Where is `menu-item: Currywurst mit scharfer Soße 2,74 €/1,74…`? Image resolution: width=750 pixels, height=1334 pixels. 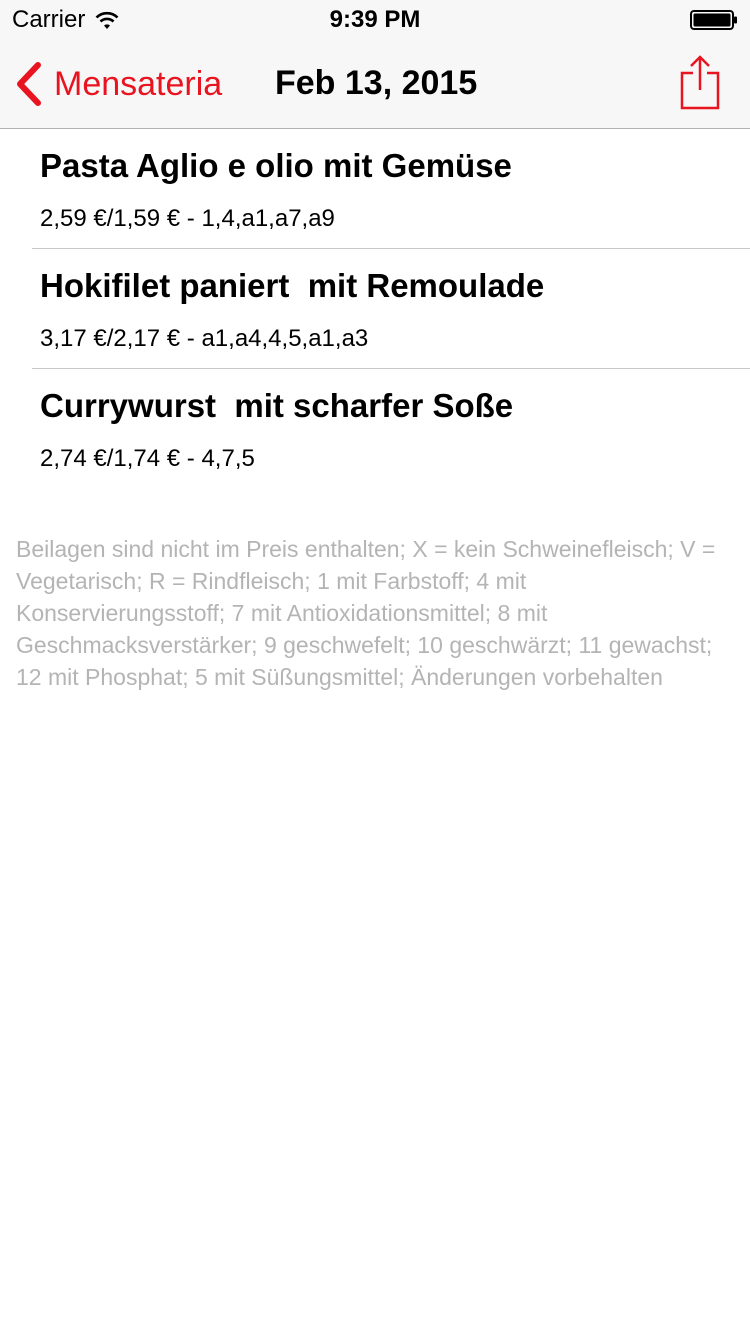 menu-item: Currywurst mit scharfer Soße 2,74 €/1,74… is located at coordinates (375, 429).